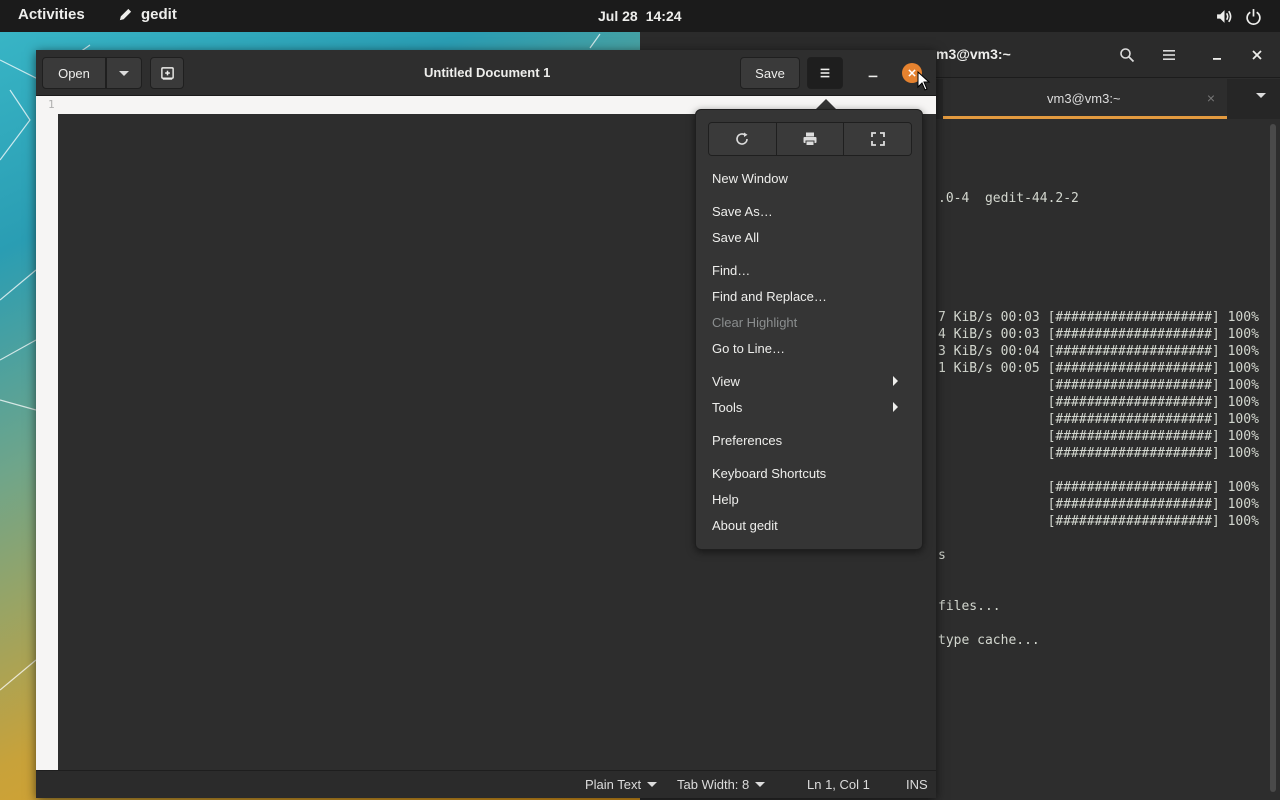 This screenshot has width=1280, height=800. What do you see at coordinates (942, 555) in the screenshot?
I see `terminal-line: s` at bounding box center [942, 555].